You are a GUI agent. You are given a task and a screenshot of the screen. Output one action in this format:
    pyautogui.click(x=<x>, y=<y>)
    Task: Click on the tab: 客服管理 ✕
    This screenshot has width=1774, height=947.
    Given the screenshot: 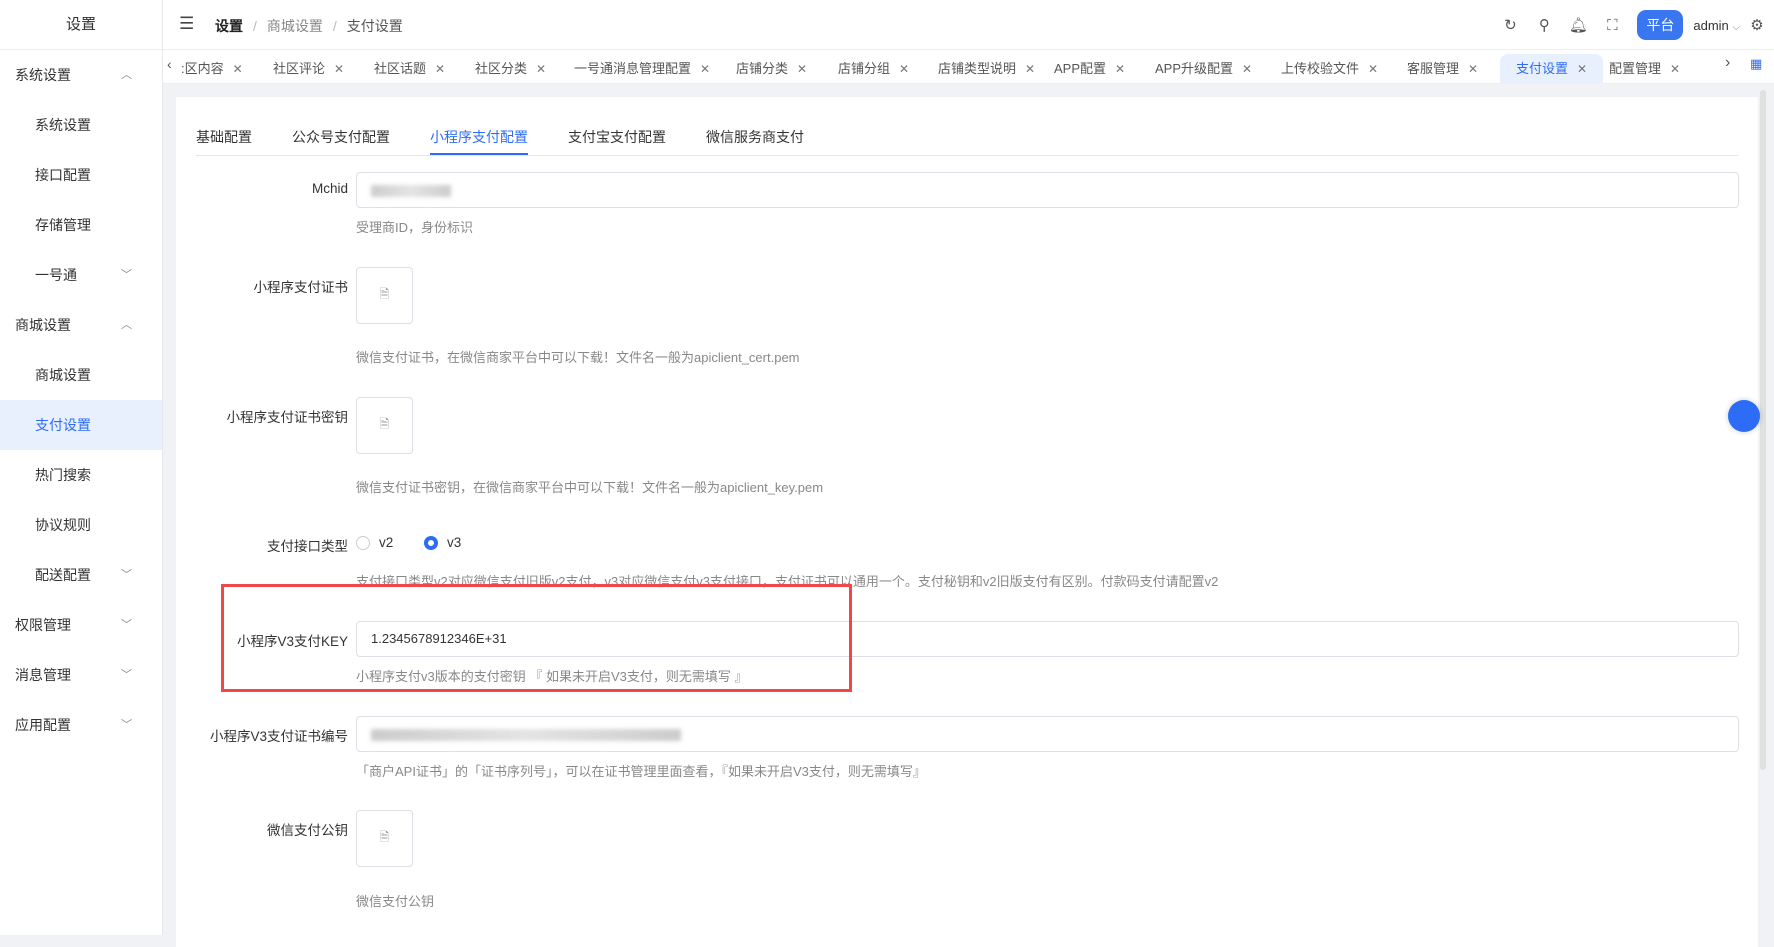 What is the action you would take?
    pyautogui.click(x=1442, y=69)
    